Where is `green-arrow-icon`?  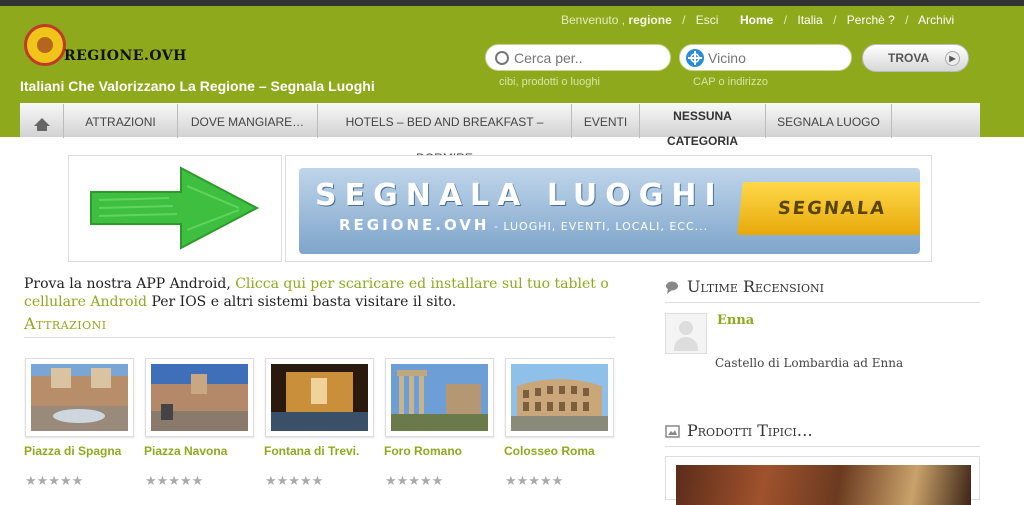 green-arrow-icon is located at coordinates (175, 208).